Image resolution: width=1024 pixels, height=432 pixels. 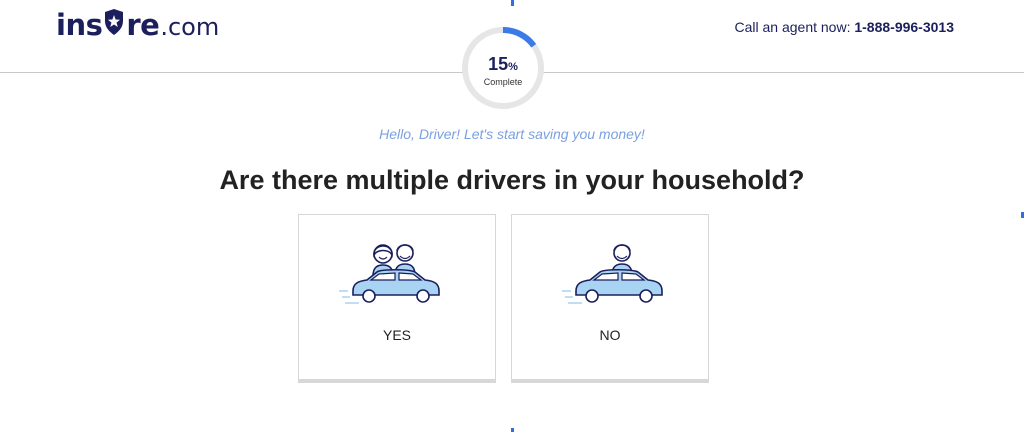 I want to click on logo-brand-part2: re, so click(x=143, y=25).